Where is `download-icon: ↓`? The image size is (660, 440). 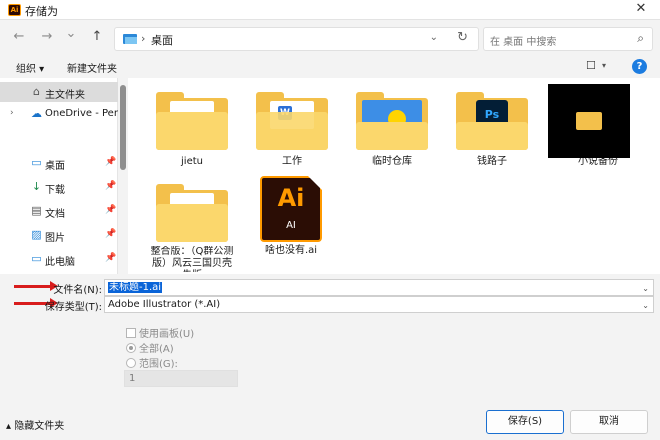
download-icon: ↓ is located at coordinates (36, 186).